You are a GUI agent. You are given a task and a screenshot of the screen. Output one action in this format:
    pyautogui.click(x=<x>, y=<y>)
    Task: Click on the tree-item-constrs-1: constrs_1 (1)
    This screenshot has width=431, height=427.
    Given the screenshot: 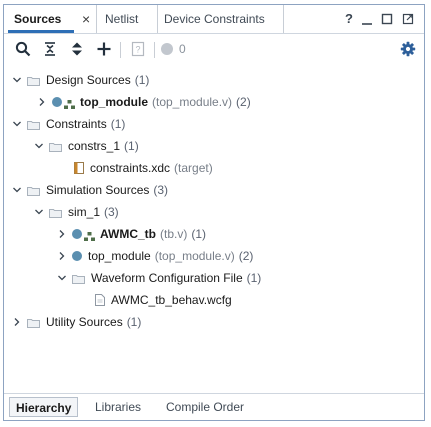 What is the action you would take?
    pyautogui.click(x=217, y=146)
    